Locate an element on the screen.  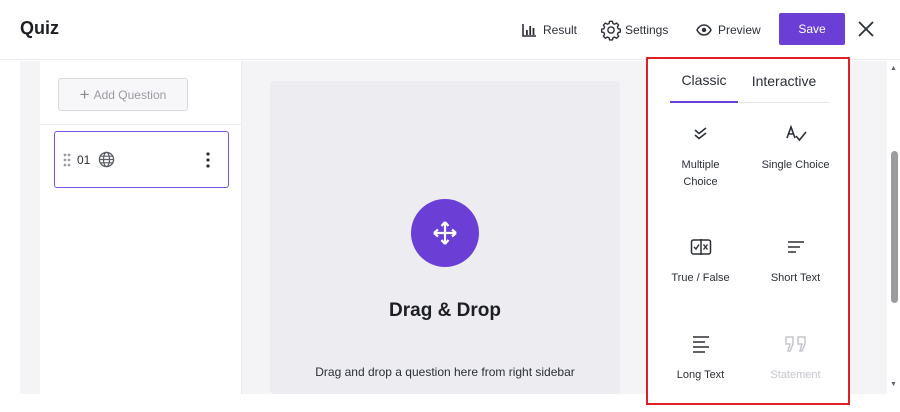
sidebar-tabs: Classic Interactive is located at coordinates (750, 81).